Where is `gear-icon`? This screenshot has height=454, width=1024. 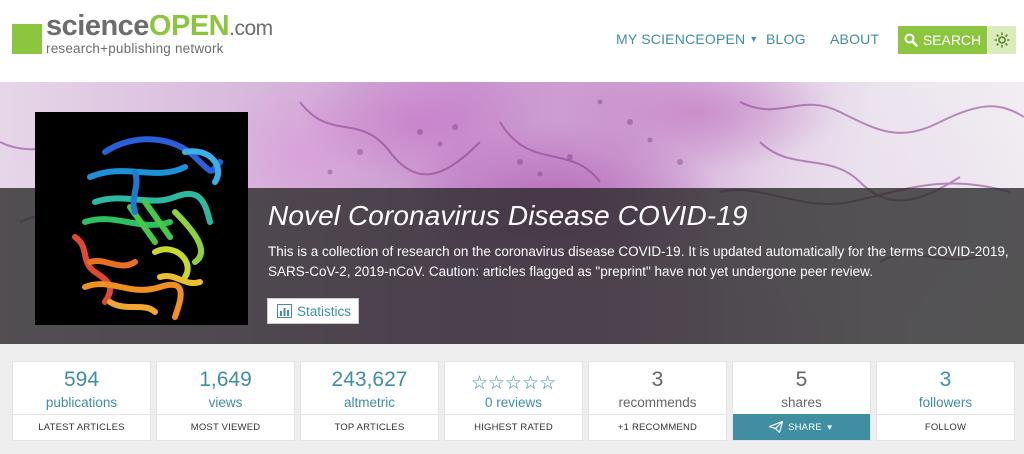
gear-icon is located at coordinates (1002, 40).